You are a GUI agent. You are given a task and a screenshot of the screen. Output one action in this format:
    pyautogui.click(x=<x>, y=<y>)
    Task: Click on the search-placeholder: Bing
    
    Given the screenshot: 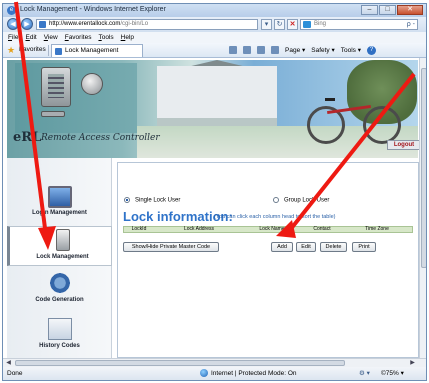 What is the action you would take?
    pyautogui.click(x=320, y=24)
    